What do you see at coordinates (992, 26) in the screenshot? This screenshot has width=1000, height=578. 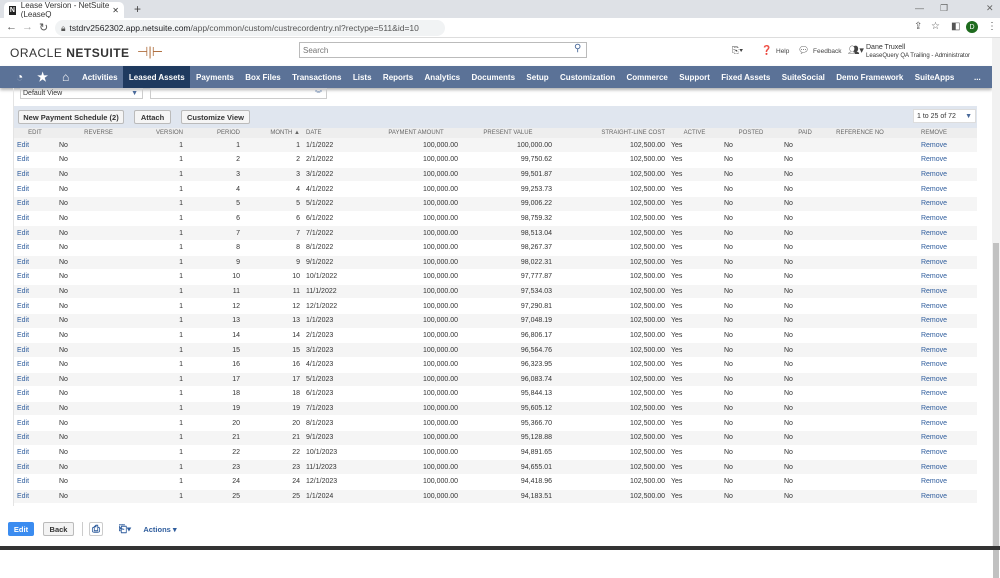 I see `browser-menu-icon: ⋮` at bounding box center [992, 26].